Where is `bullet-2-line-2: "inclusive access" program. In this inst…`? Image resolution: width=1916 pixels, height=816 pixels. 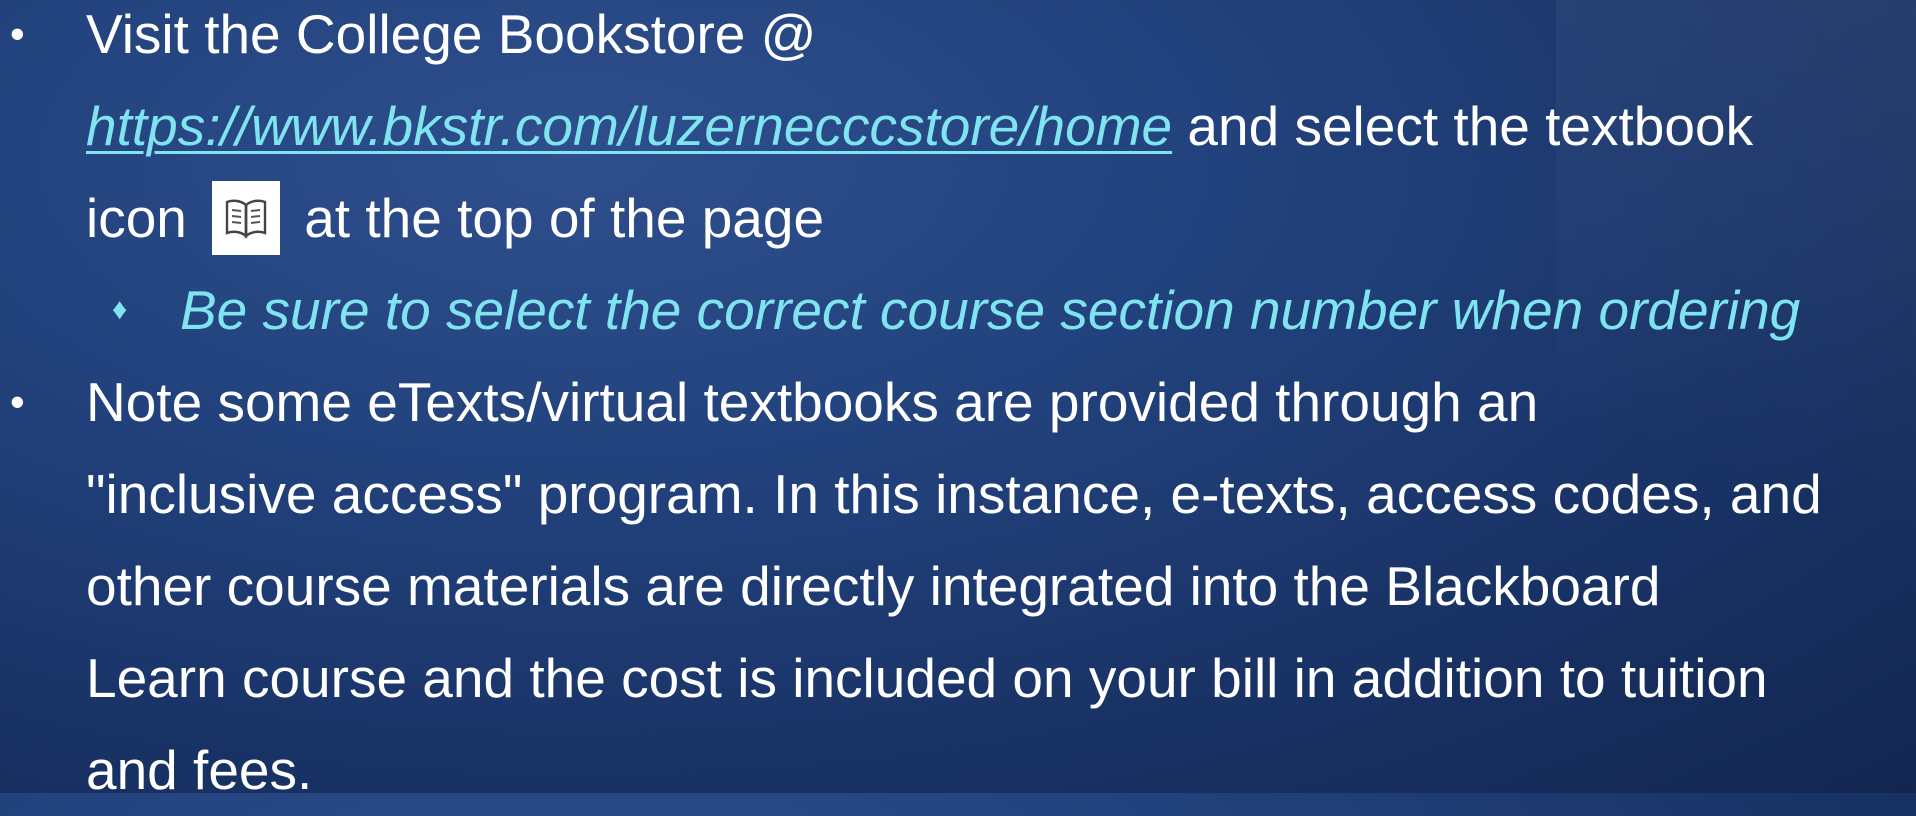
bullet-2-line-2: "inclusive access" program. In this inst… is located at coordinates (958, 494).